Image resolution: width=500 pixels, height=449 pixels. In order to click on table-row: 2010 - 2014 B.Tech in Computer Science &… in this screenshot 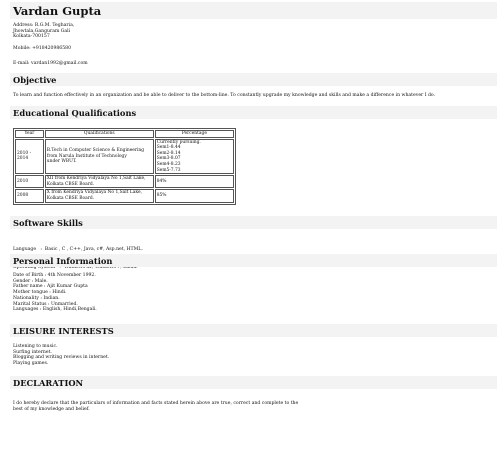, I will do `click(124, 156)`.